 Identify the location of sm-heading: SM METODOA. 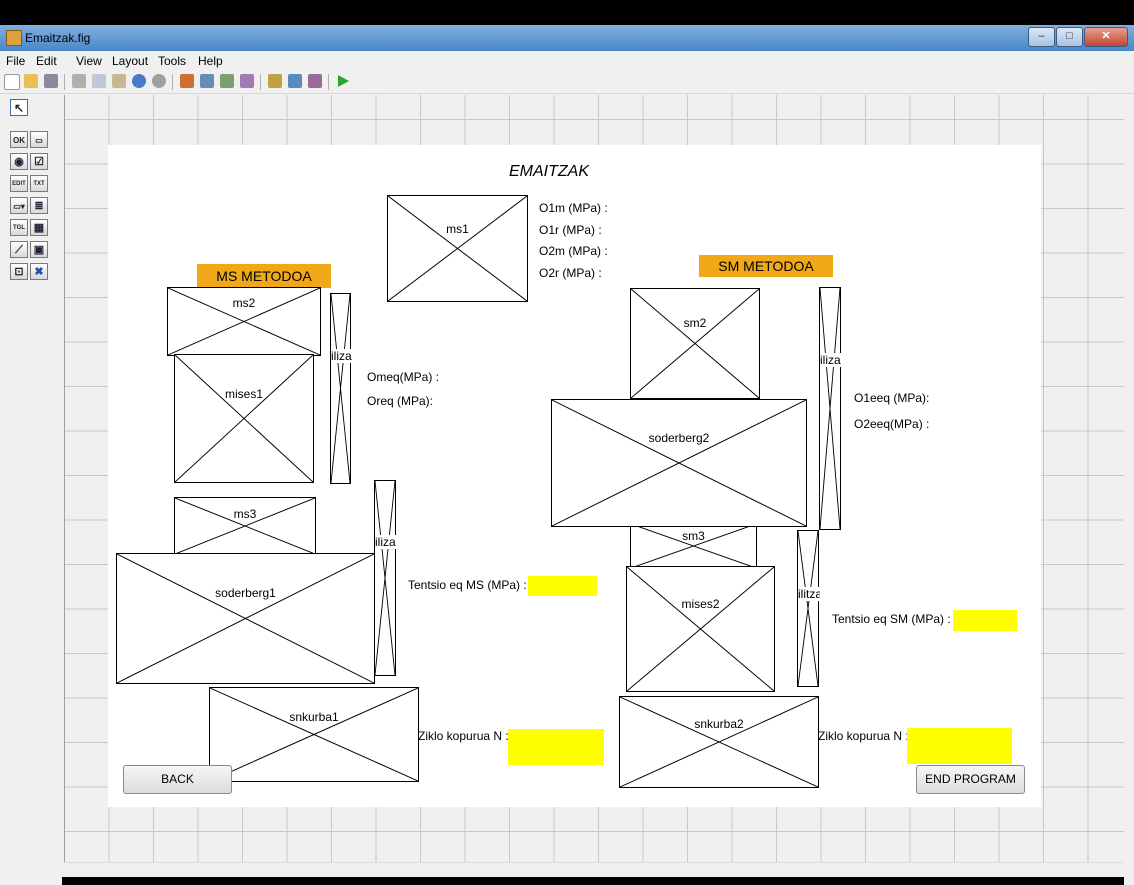
(766, 266).